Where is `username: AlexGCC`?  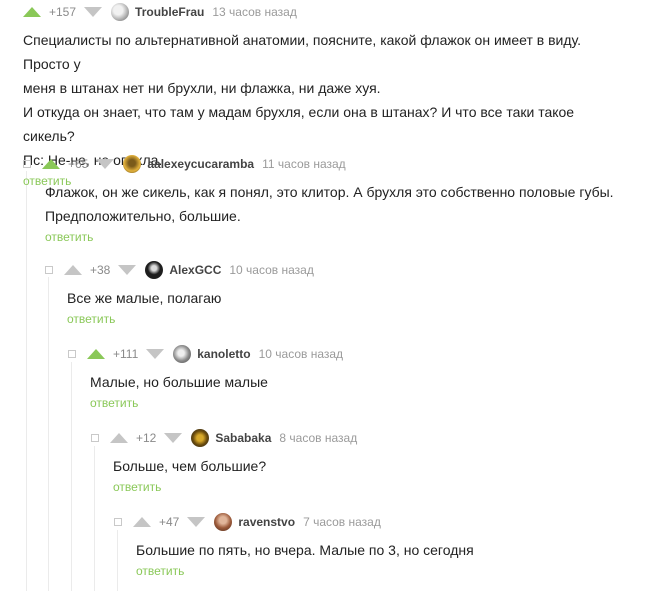 username: AlexGCC is located at coordinates (195, 270).